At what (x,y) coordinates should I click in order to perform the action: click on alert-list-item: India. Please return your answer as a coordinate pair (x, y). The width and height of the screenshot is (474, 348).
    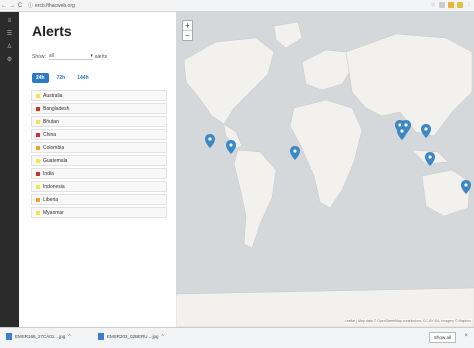
    Looking at the image, I should click on (99, 173).